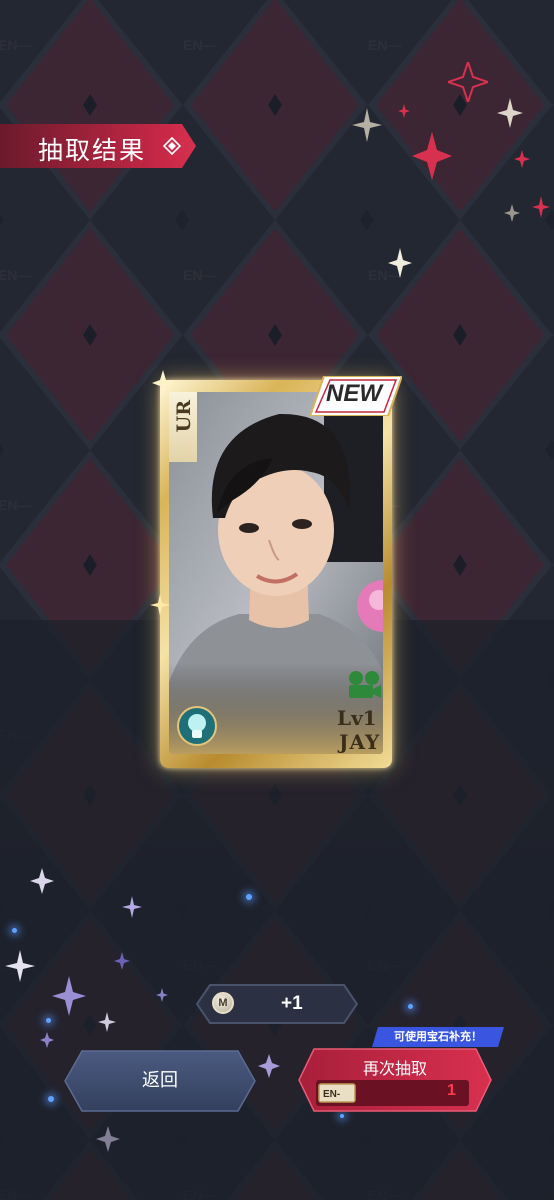 This screenshot has height=1200, width=554. I want to click on redraw-button: 再次抽取, so click(395, 1067).